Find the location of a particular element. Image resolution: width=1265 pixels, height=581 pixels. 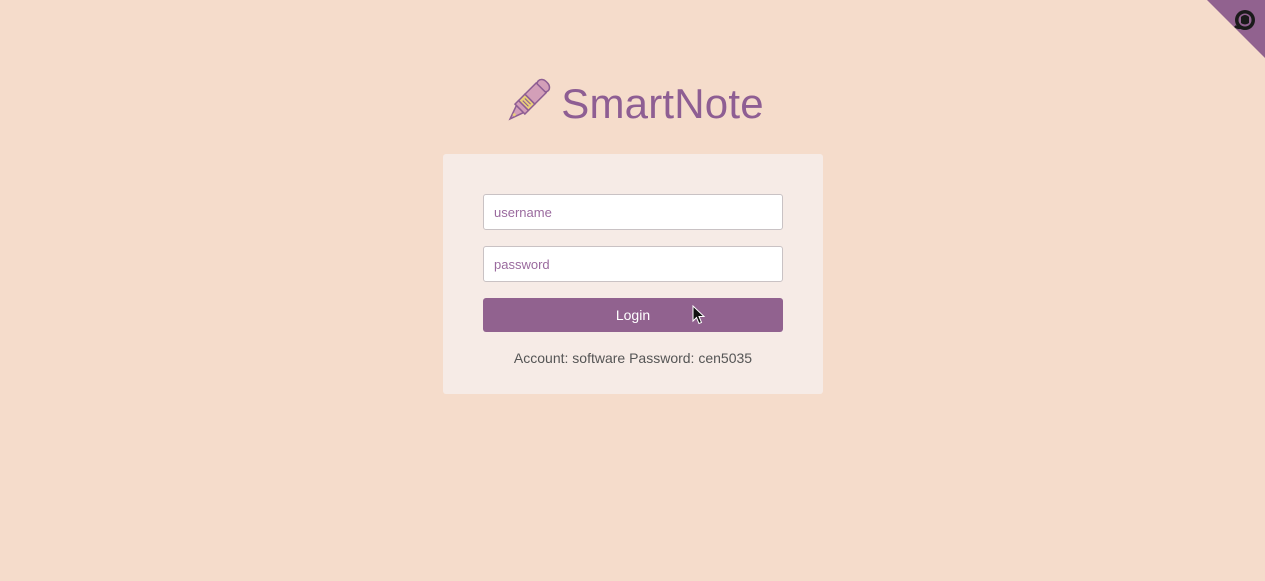

login-button: Login is located at coordinates (633, 315).